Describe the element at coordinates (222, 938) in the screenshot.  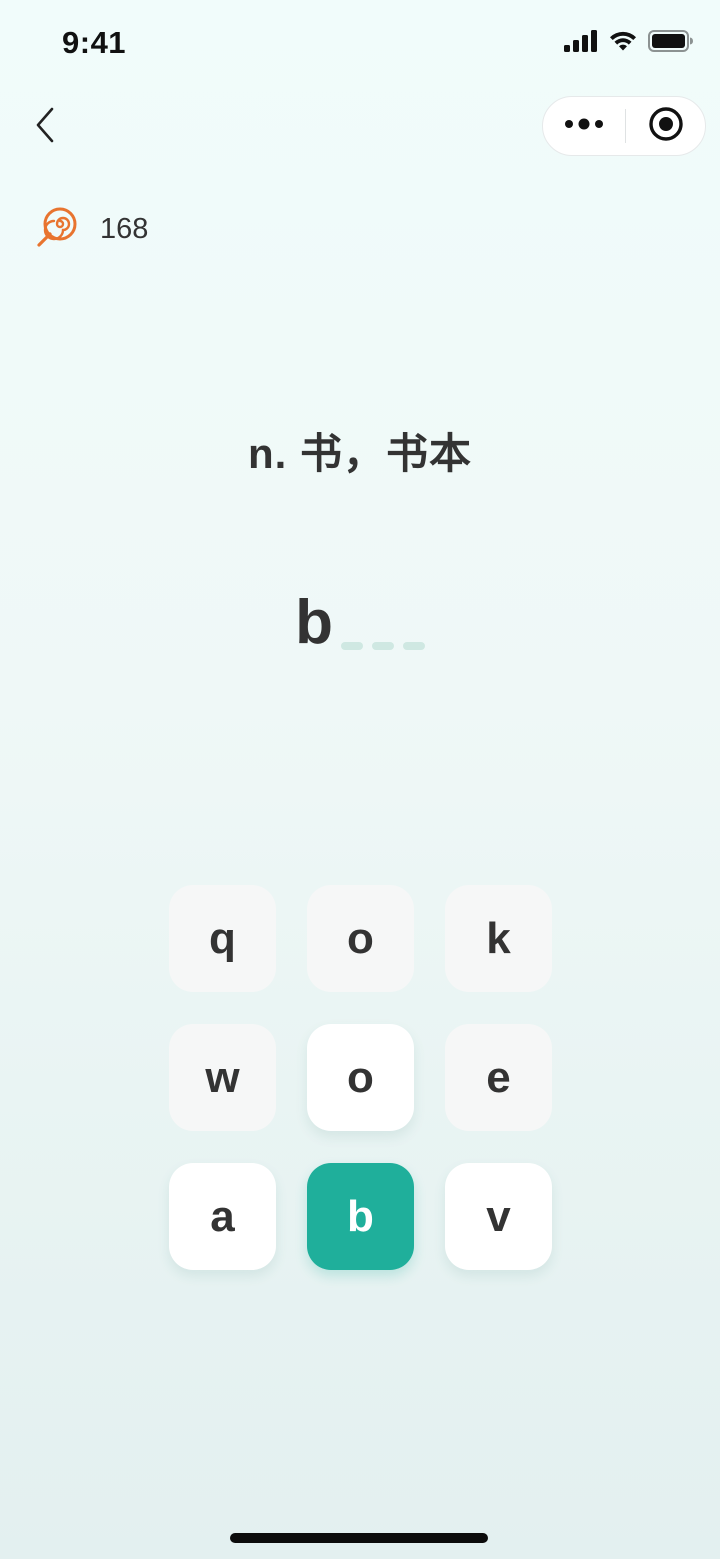
I see `letter-key-q: q` at that location.